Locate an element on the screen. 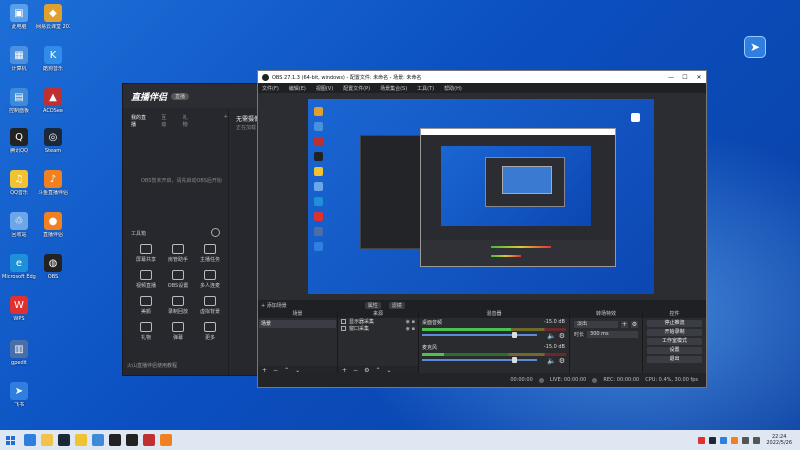 The height and width of the screenshot is (450, 800). taskbar-folder-icon is located at coordinates (47, 440).